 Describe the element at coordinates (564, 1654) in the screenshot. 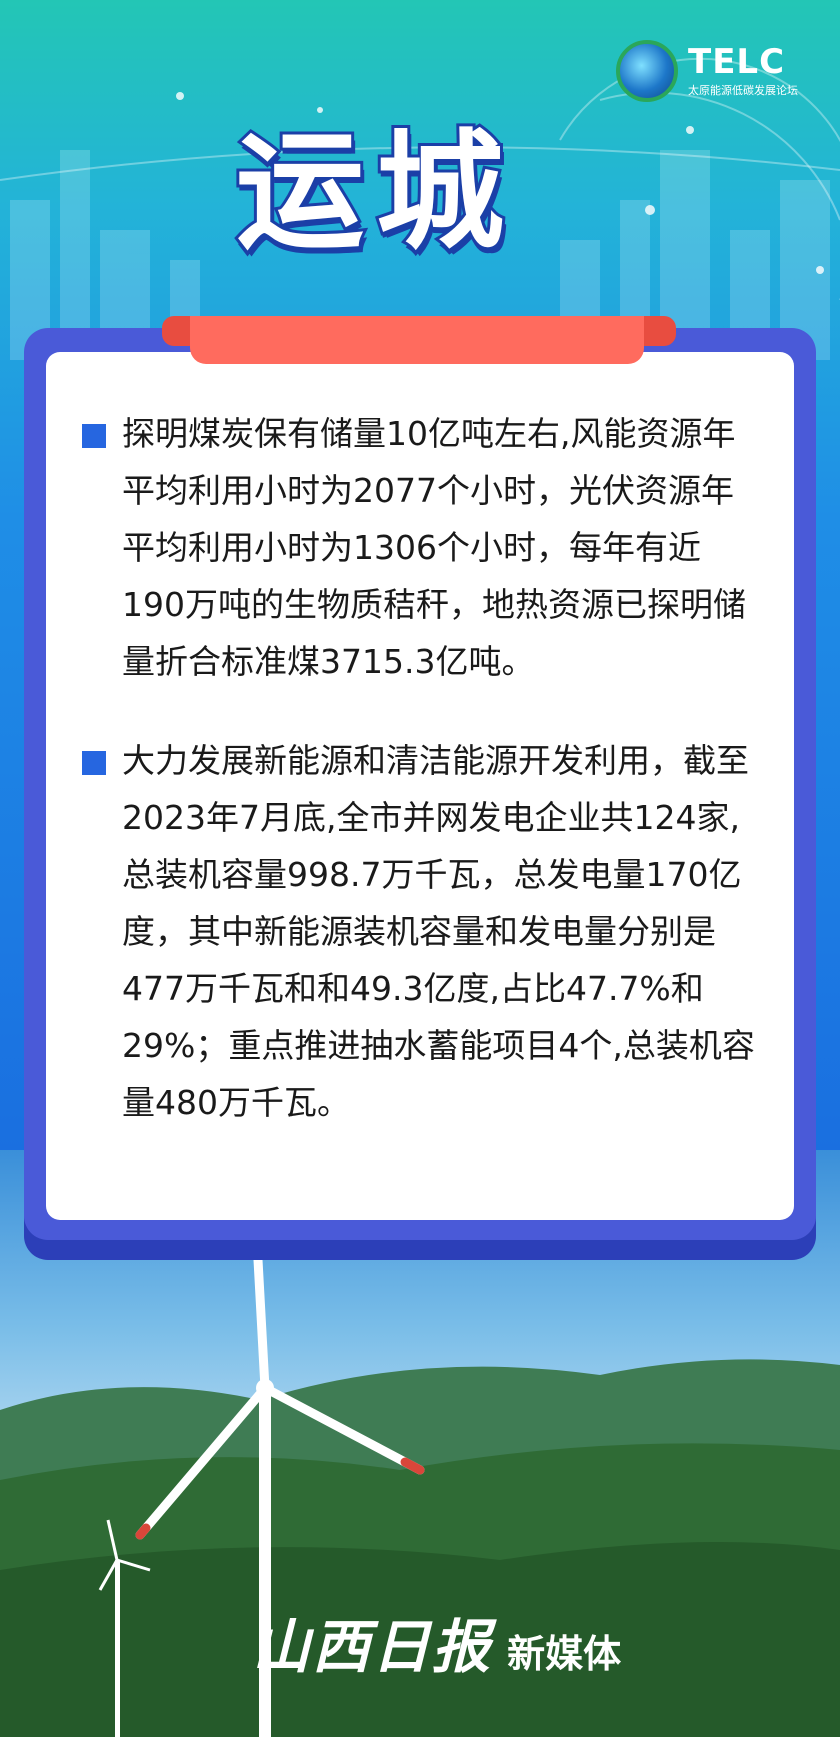

I see `brand-tail: 新媒体` at that location.